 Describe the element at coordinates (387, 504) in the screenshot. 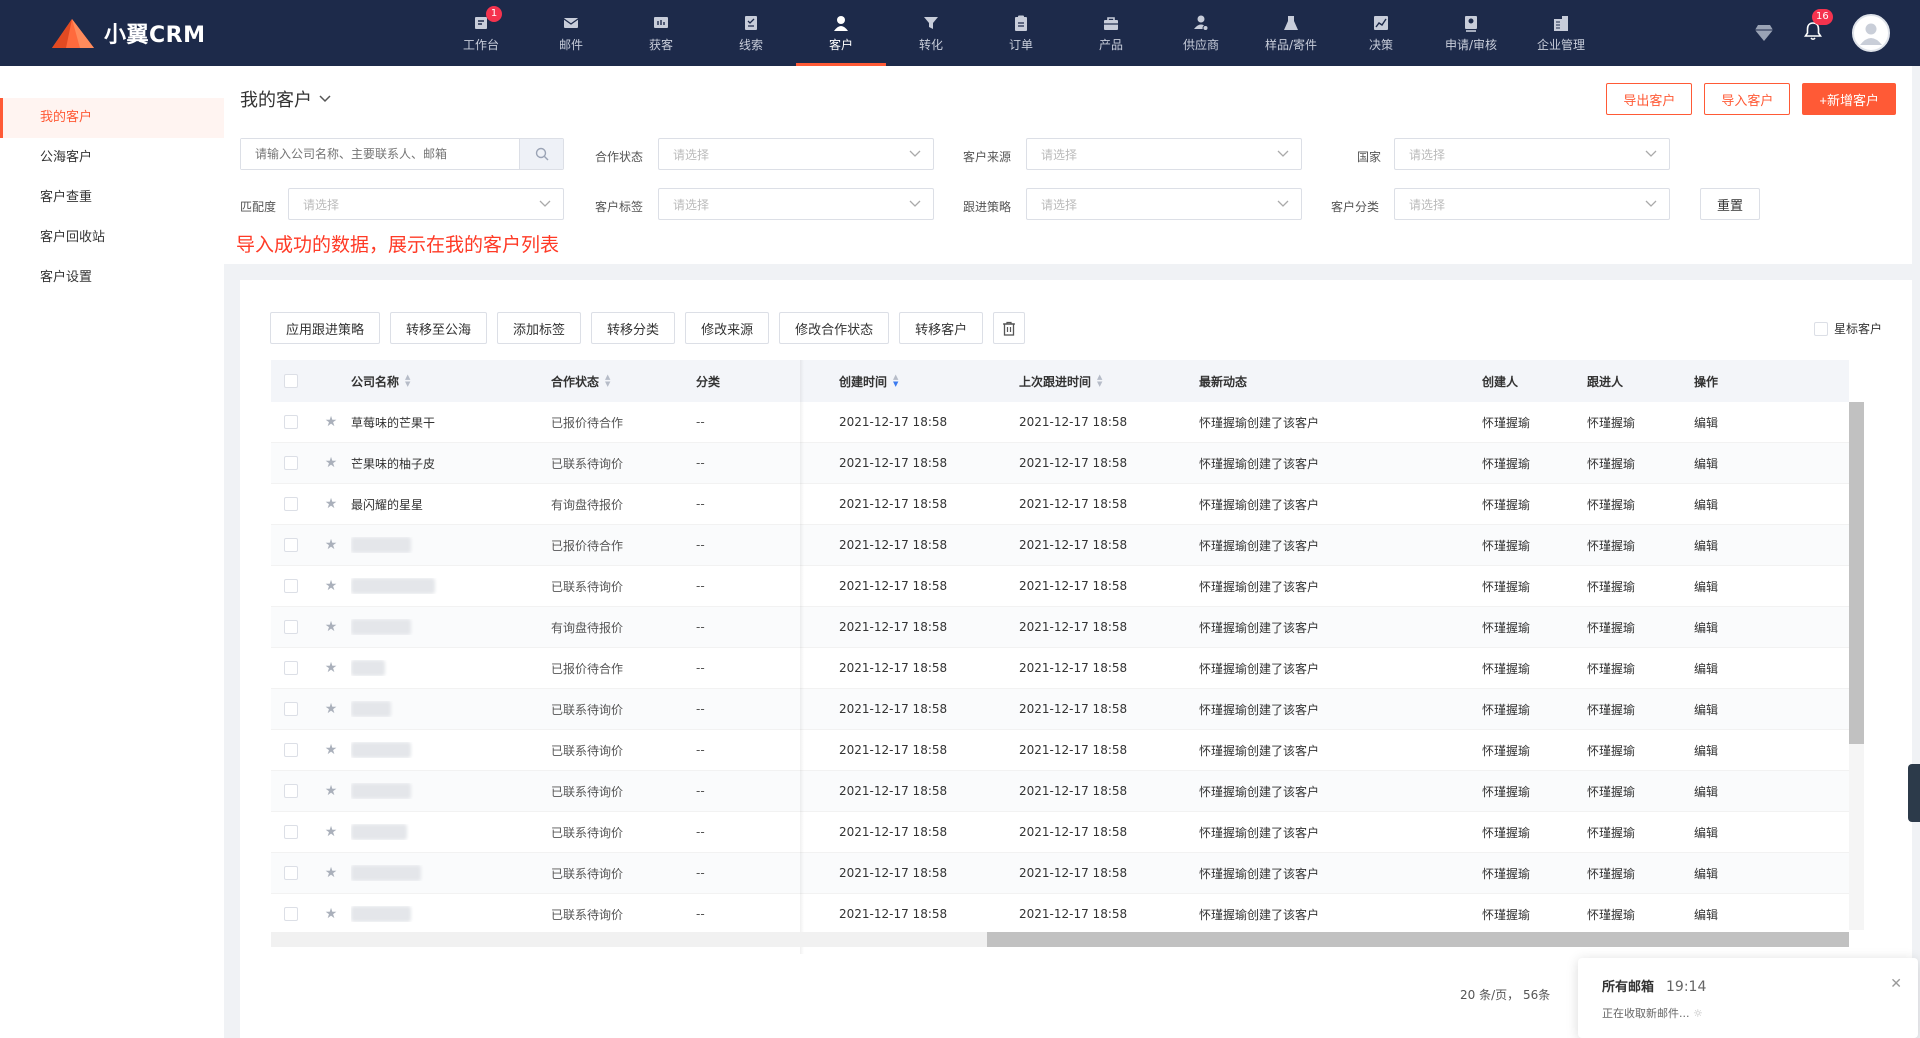

I see `company-name: 最闪耀的星星` at that location.